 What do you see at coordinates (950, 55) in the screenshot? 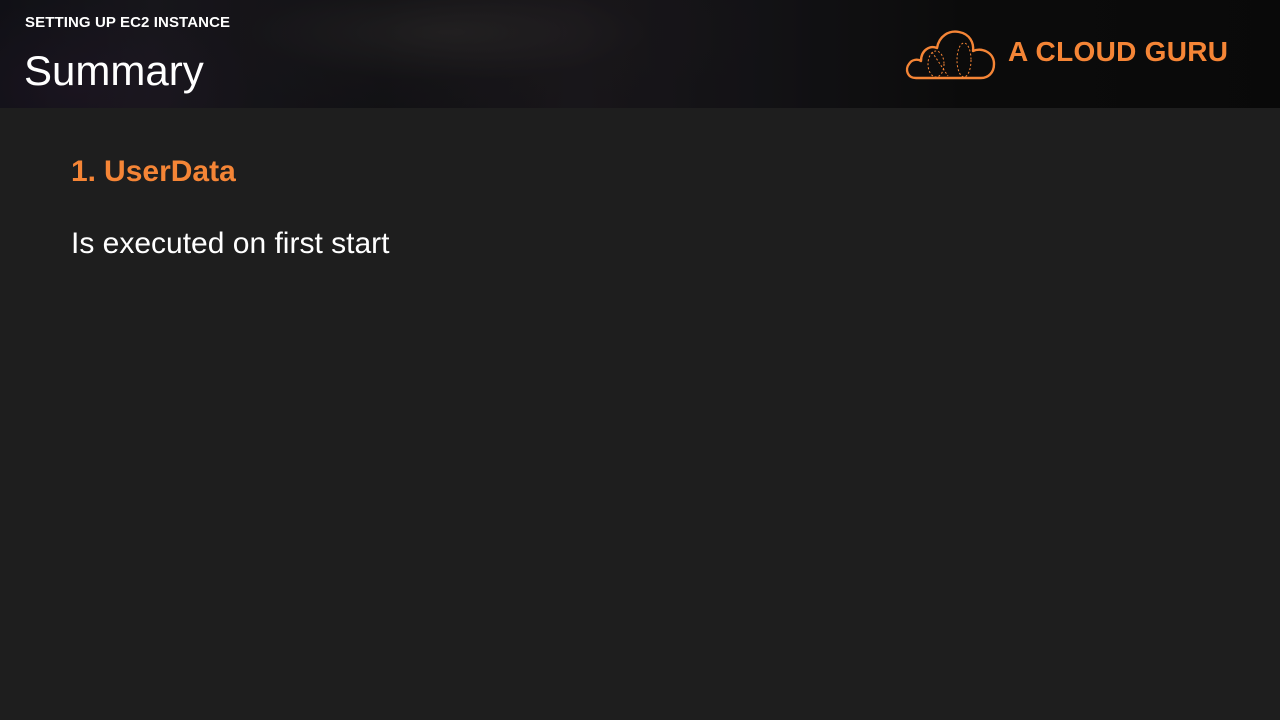
I see `cloud-icon` at bounding box center [950, 55].